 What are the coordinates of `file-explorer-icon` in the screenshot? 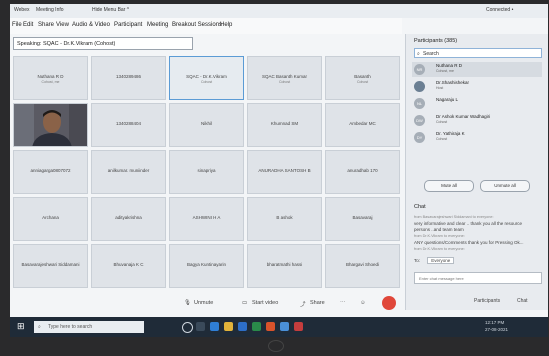 It's located at (228, 326).